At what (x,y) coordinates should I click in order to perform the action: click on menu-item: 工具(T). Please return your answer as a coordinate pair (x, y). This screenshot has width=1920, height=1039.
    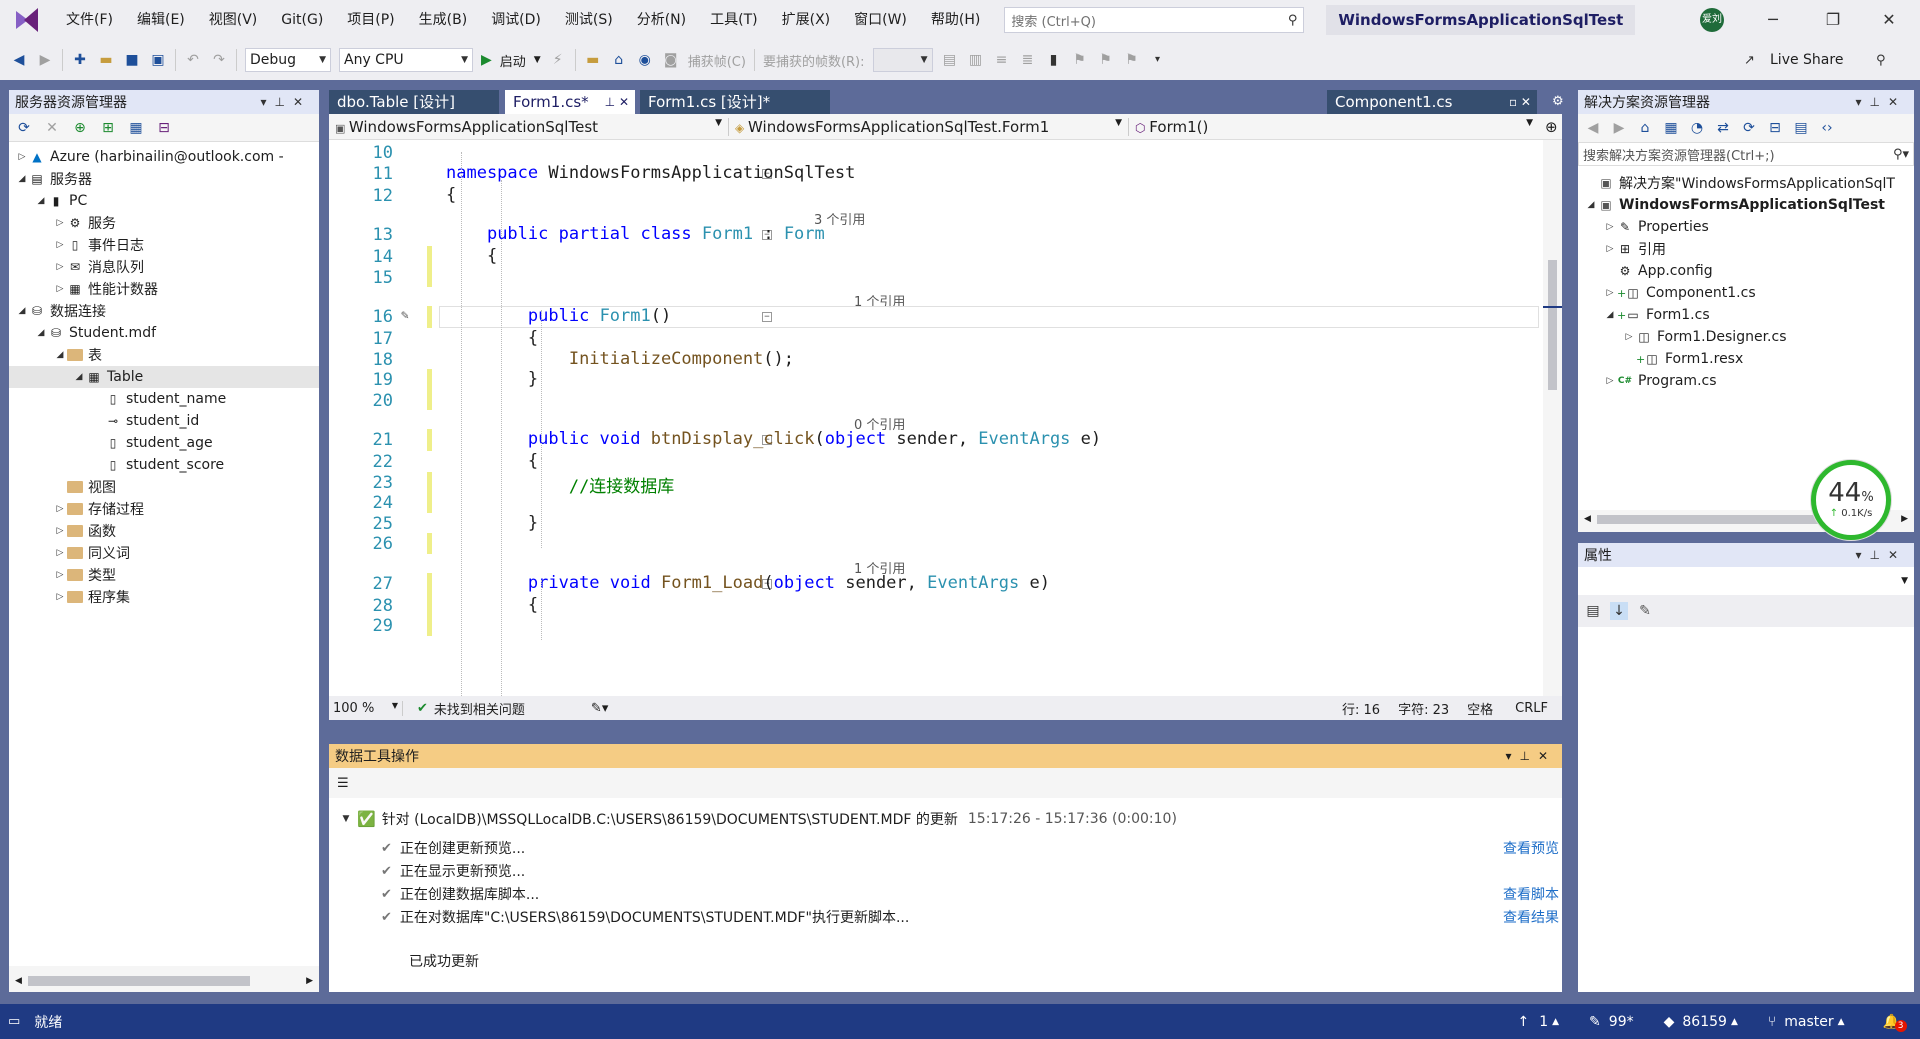
    Looking at the image, I should click on (733, 20).